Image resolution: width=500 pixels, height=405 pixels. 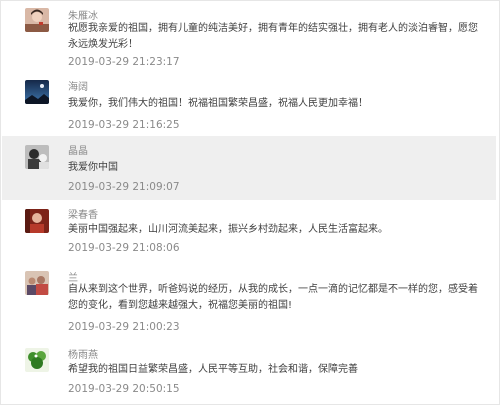 I want to click on night-sky-avatar-icon, so click(x=37, y=92).